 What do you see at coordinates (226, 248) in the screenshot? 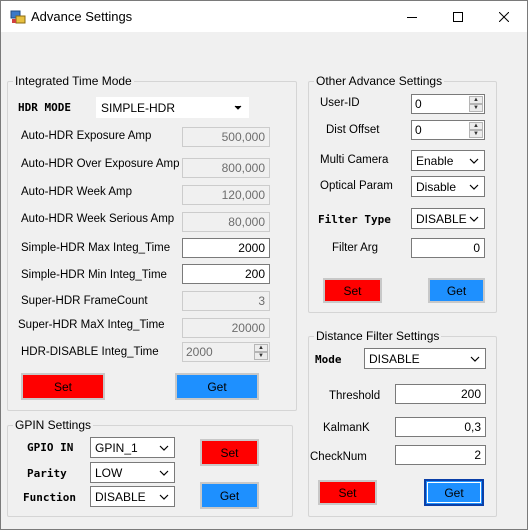
I see `simple-hdr-max-integ-time-input: 2000` at bounding box center [226, 248].